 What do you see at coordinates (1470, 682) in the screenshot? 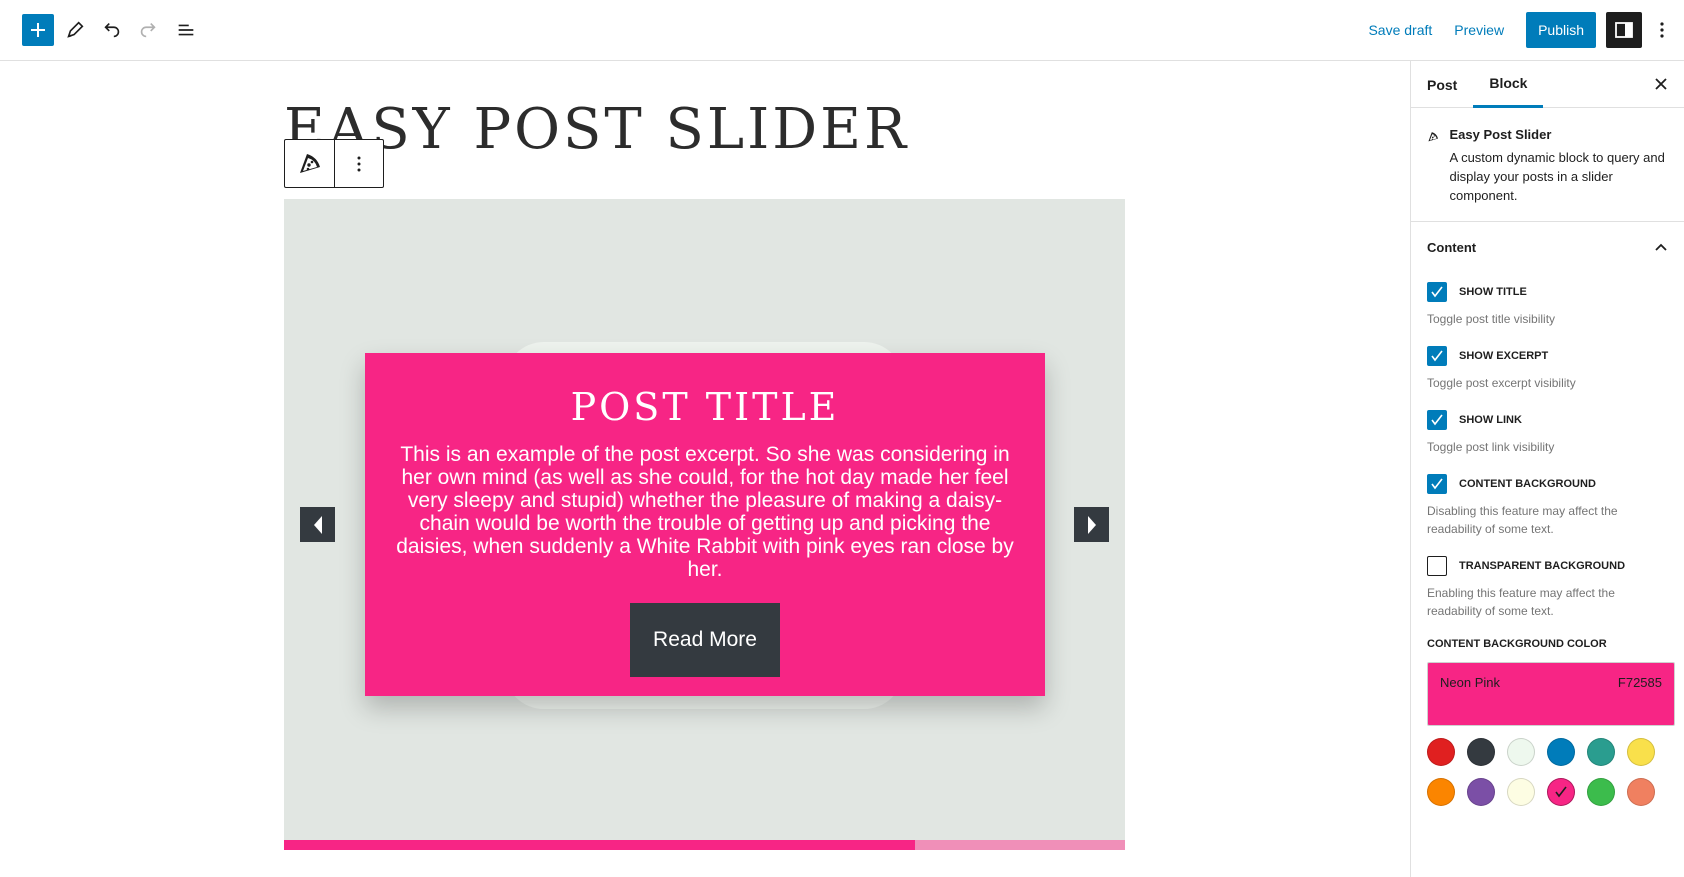
I see `selected-color-name: Neon Pink` at bounding box center [1470, 682].